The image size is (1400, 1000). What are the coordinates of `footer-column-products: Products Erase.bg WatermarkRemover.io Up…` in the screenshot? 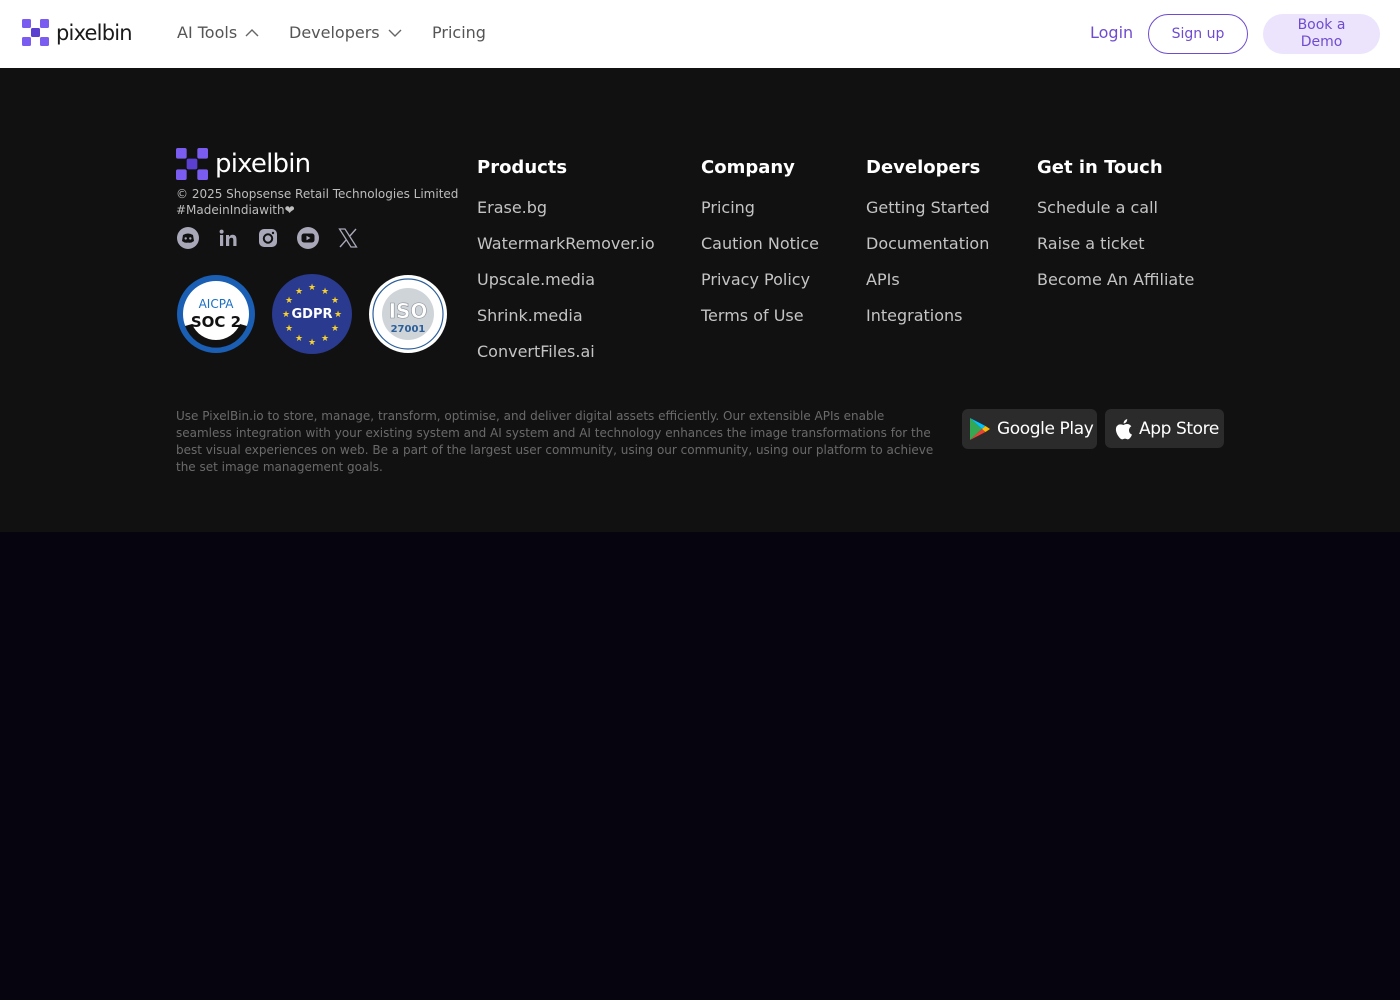 It's located at (566, 266).